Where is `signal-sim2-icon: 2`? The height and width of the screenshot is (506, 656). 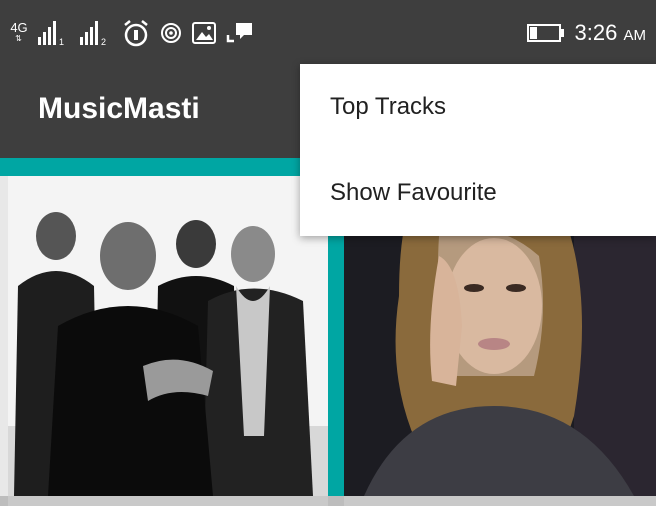 signal-sim2-icon: 2 is located at coordinates (96, 33).